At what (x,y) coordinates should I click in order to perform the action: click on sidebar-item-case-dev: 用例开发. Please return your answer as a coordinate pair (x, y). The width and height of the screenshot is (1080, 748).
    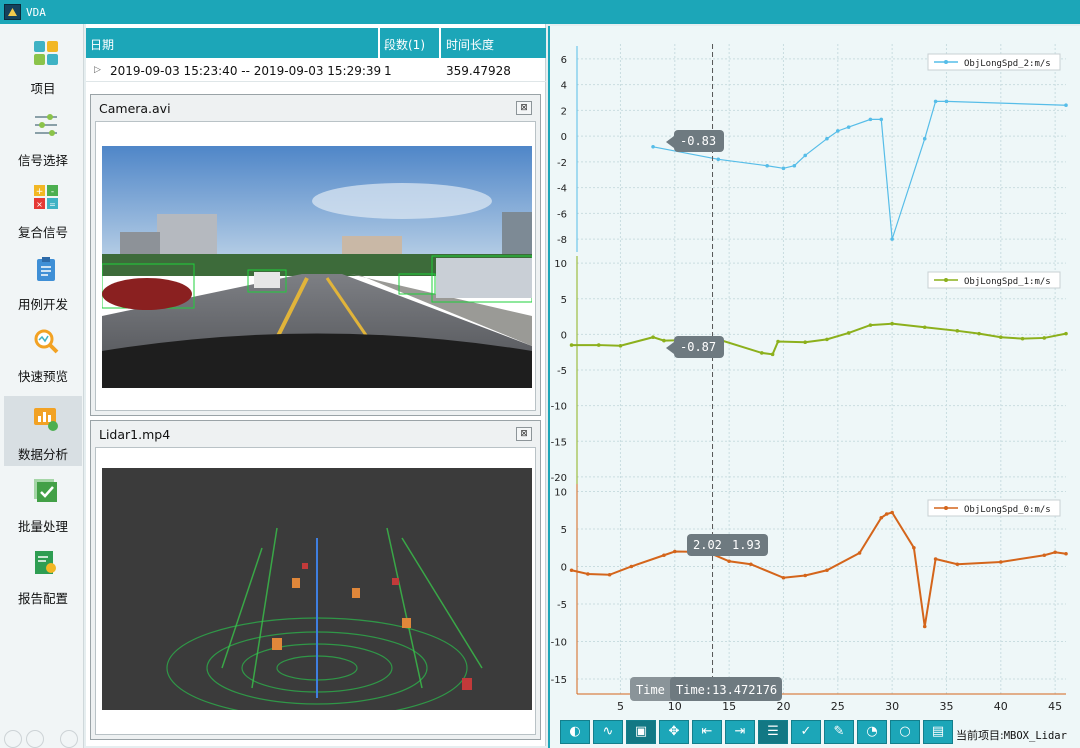
    Looking at the image, I should click on (43, 281).